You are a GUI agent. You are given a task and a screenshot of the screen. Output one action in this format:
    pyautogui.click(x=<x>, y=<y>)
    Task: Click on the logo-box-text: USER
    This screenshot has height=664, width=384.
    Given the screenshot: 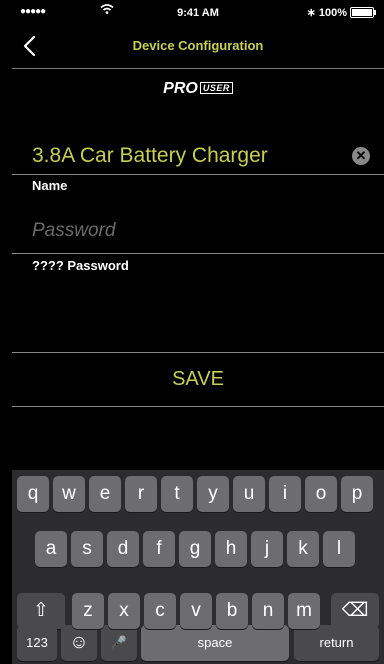 What is the action you would take?
    pyautogui.click(x=216, y=88)
    